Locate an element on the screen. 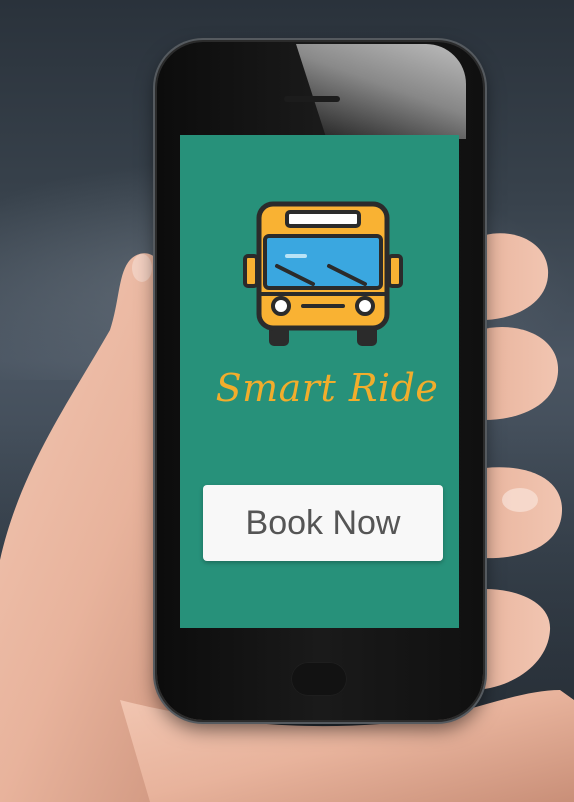  phone-earpiece is located at coordinates (312, 99).